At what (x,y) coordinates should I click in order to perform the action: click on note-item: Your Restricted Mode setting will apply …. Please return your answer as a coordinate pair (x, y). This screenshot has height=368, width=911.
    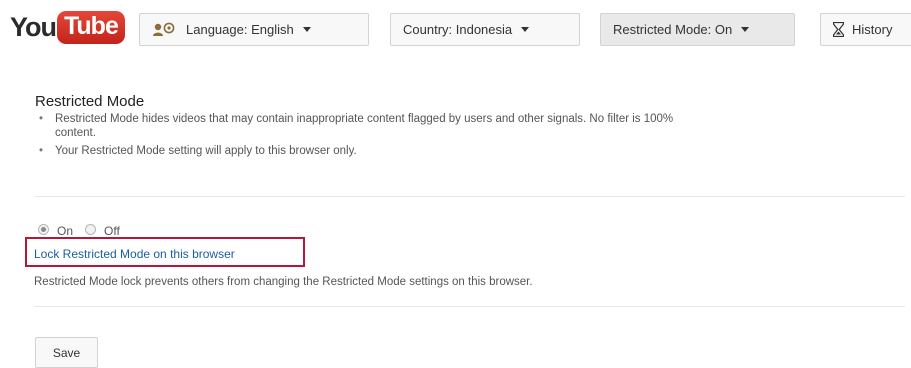
    Looking at the image, I should click on (470, 151).